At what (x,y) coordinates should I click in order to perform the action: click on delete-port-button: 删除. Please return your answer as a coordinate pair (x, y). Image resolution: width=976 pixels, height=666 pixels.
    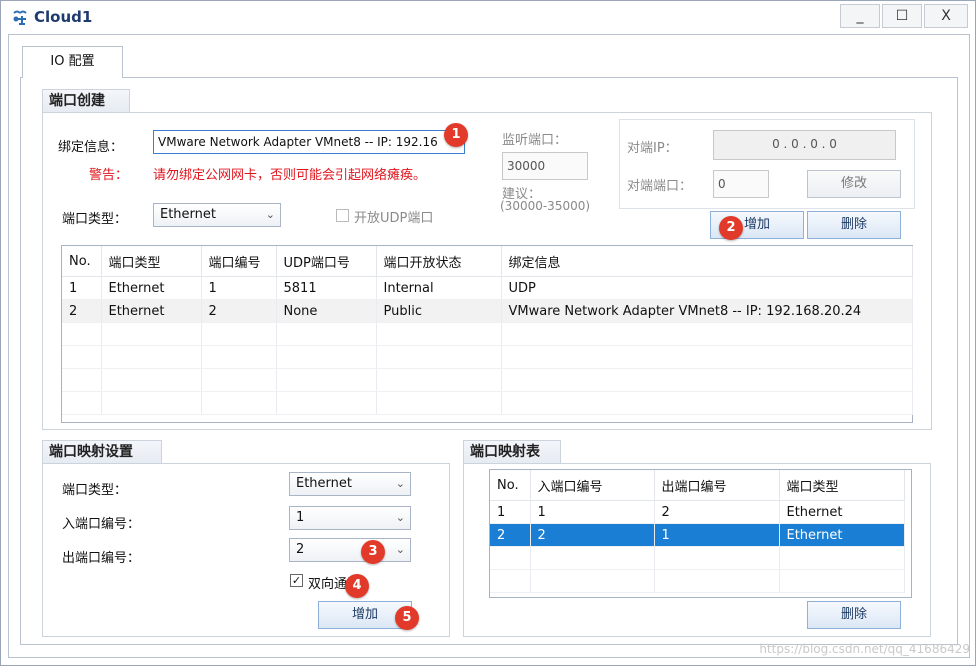
    Looking at the image, I should click on (854, 225).